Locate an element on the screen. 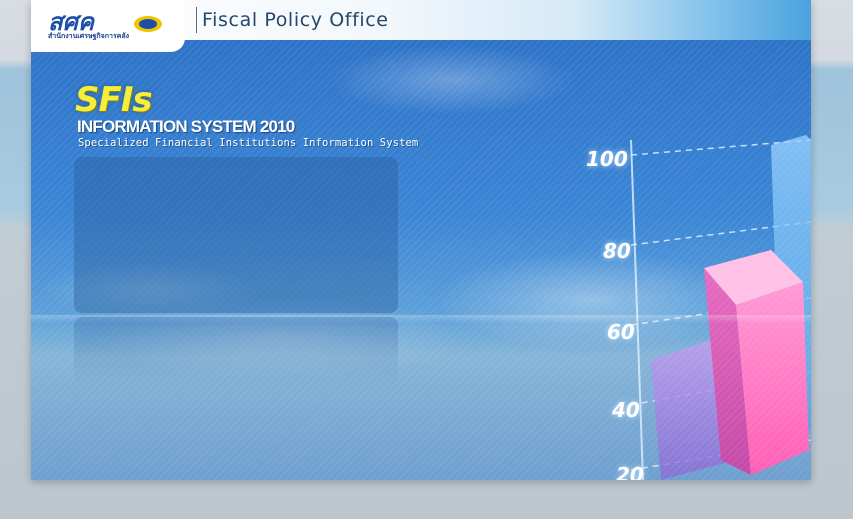  logo-tab: สศค สำนักงานเศรษฐกิจการคลัง is located at coordinates (108, 26).